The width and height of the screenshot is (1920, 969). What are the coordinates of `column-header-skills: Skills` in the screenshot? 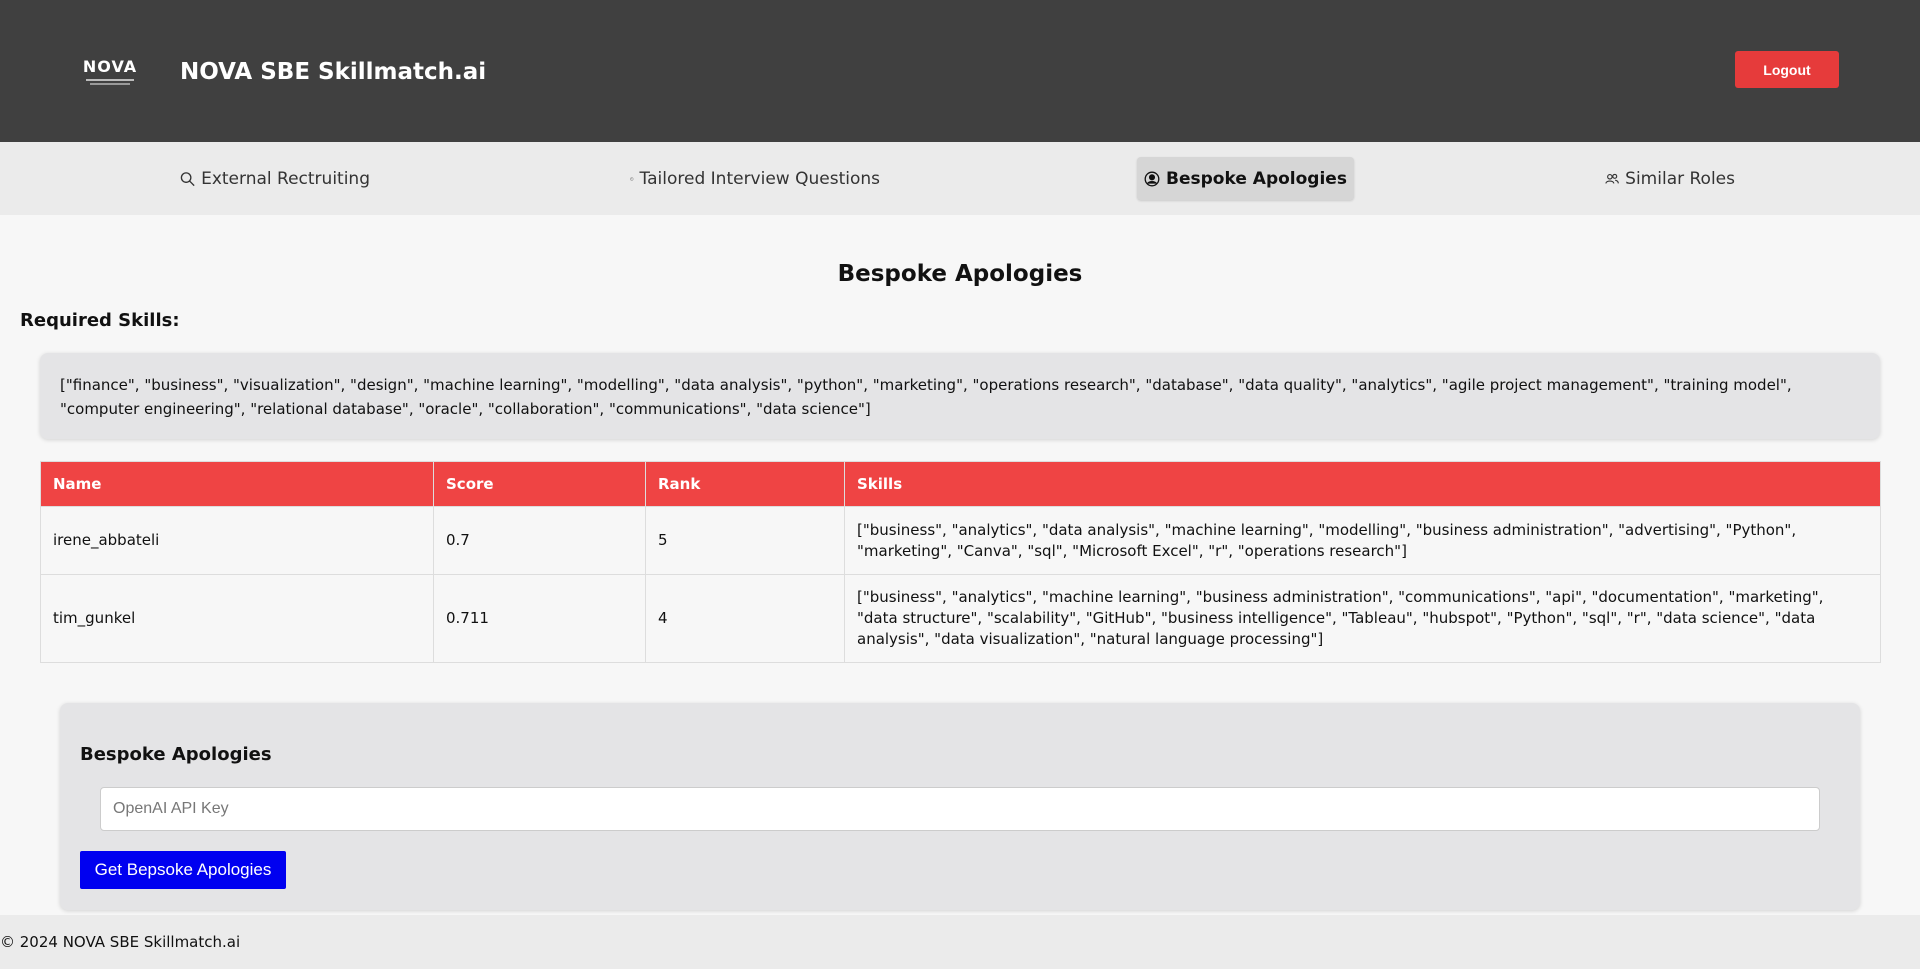 It's located at (1362, 484).